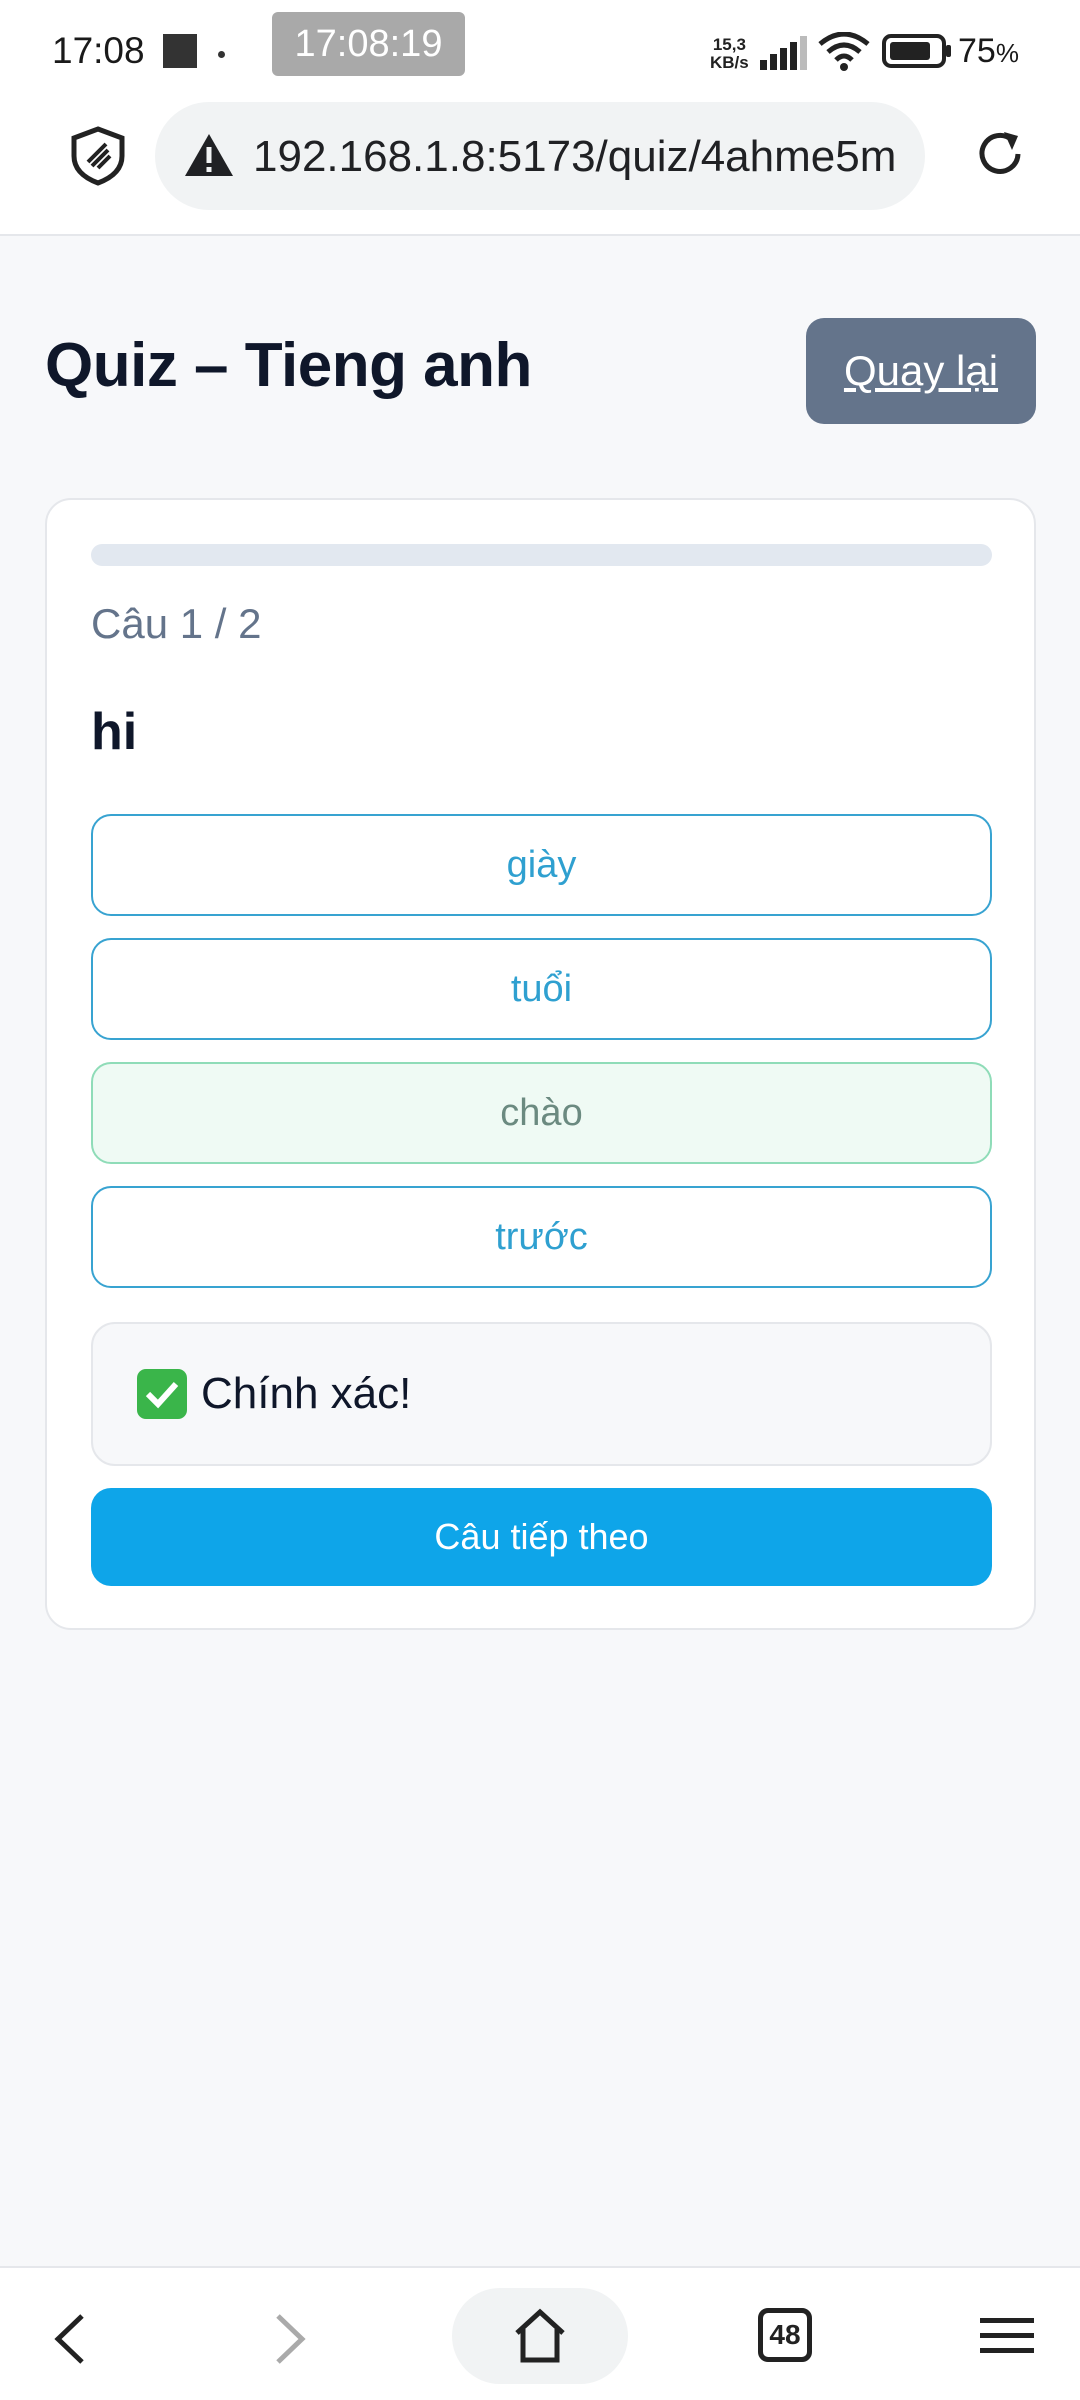 This screenshot has height=2400, width=1080. What do you see at coordinates (541, 1394) in the screenshot?
I see `feedback-box: Chính xác!` at bounding box center [541, 1394].